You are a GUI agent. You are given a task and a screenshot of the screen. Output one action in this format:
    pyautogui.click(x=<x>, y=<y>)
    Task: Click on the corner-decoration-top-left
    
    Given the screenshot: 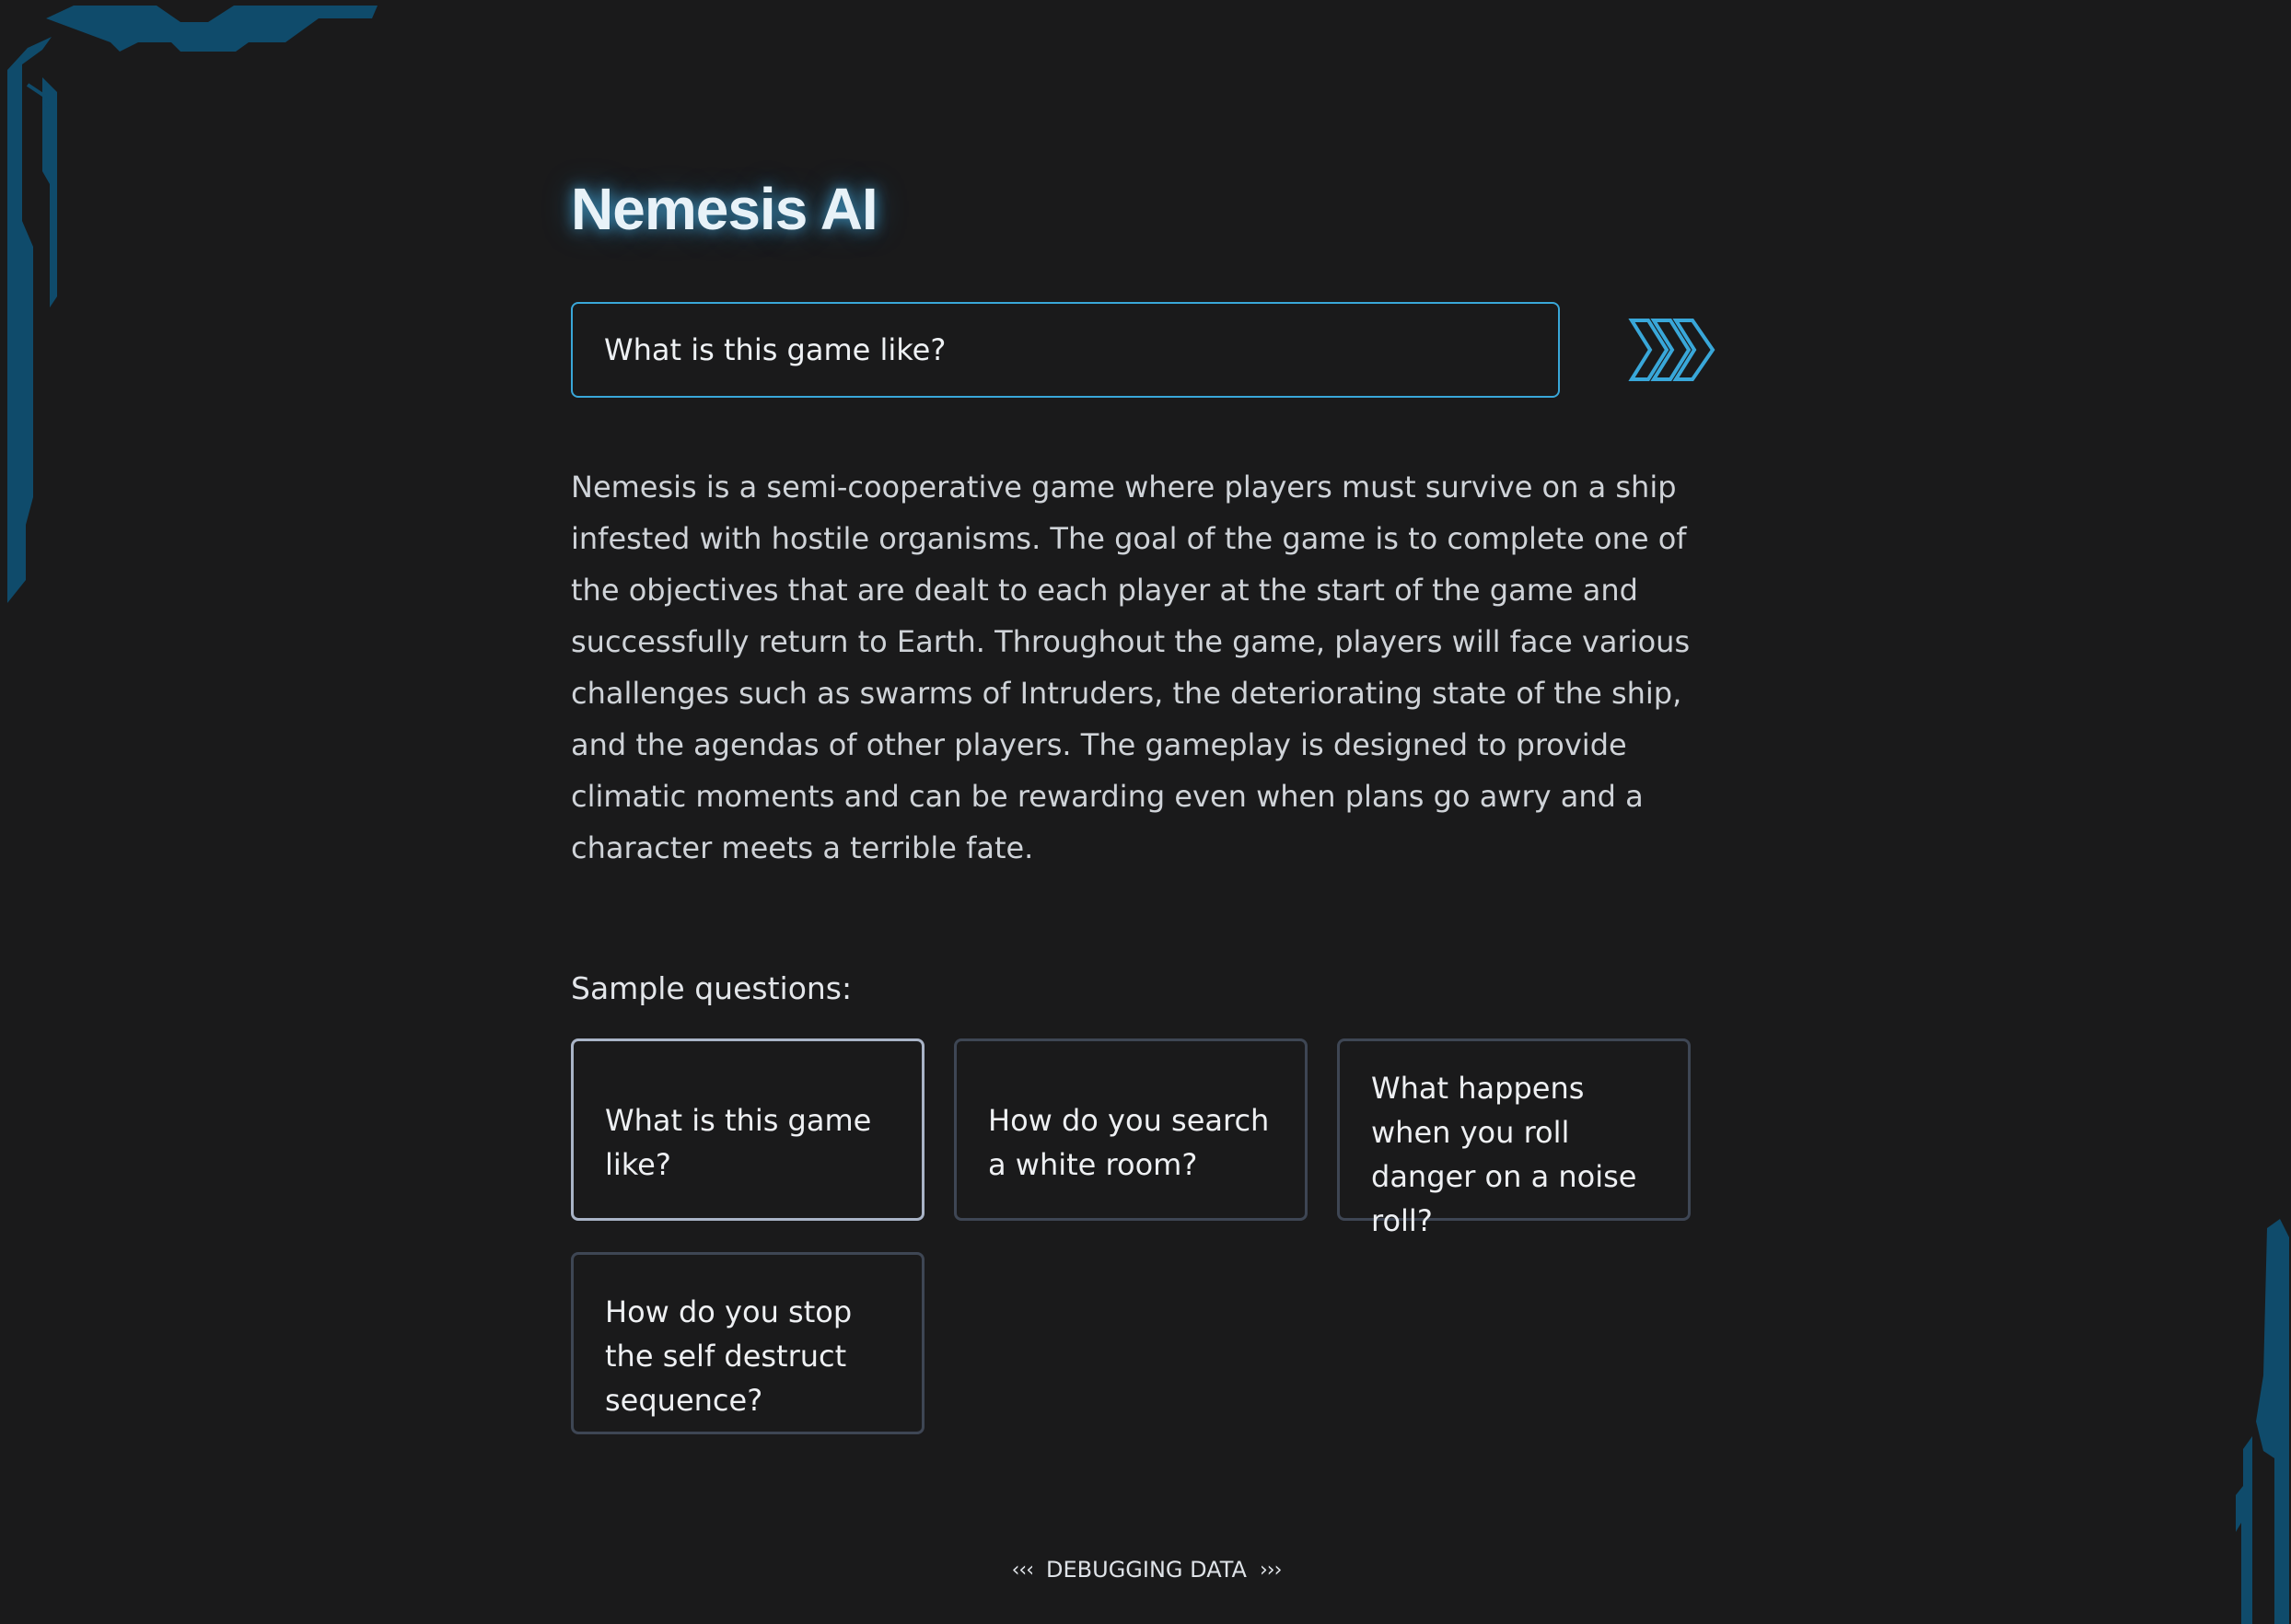 What is the action you would take?
    pyautogui.click(x=192, y=304)
    